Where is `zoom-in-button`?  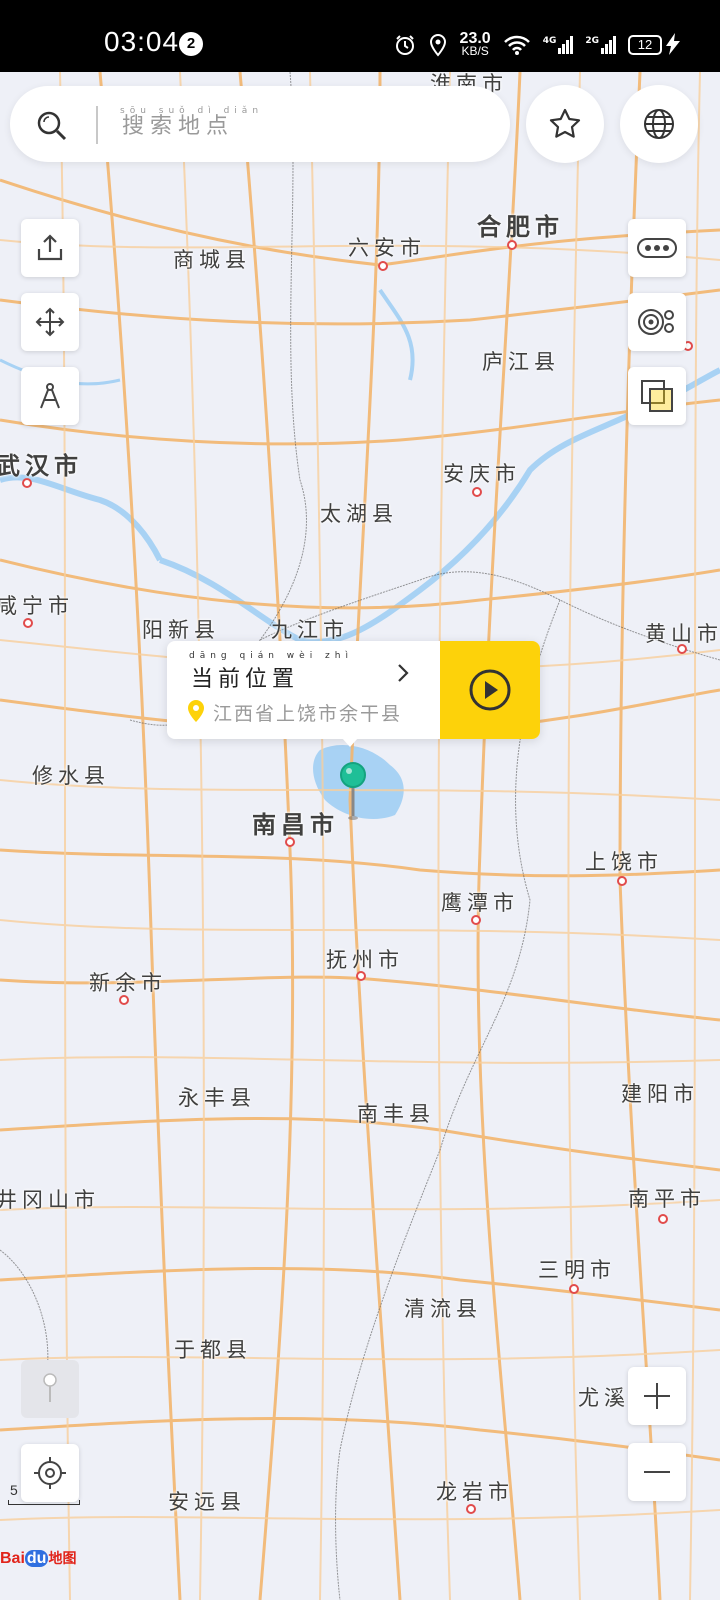
zoom-in-button is located at coordinates (657, 1396).